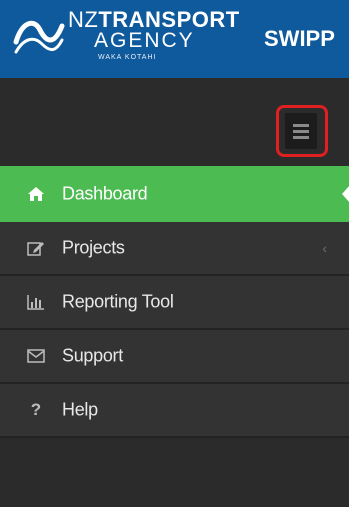  I want to click on logo-waka-kotahi: WAKA KOTAHI, so click(127, 57).